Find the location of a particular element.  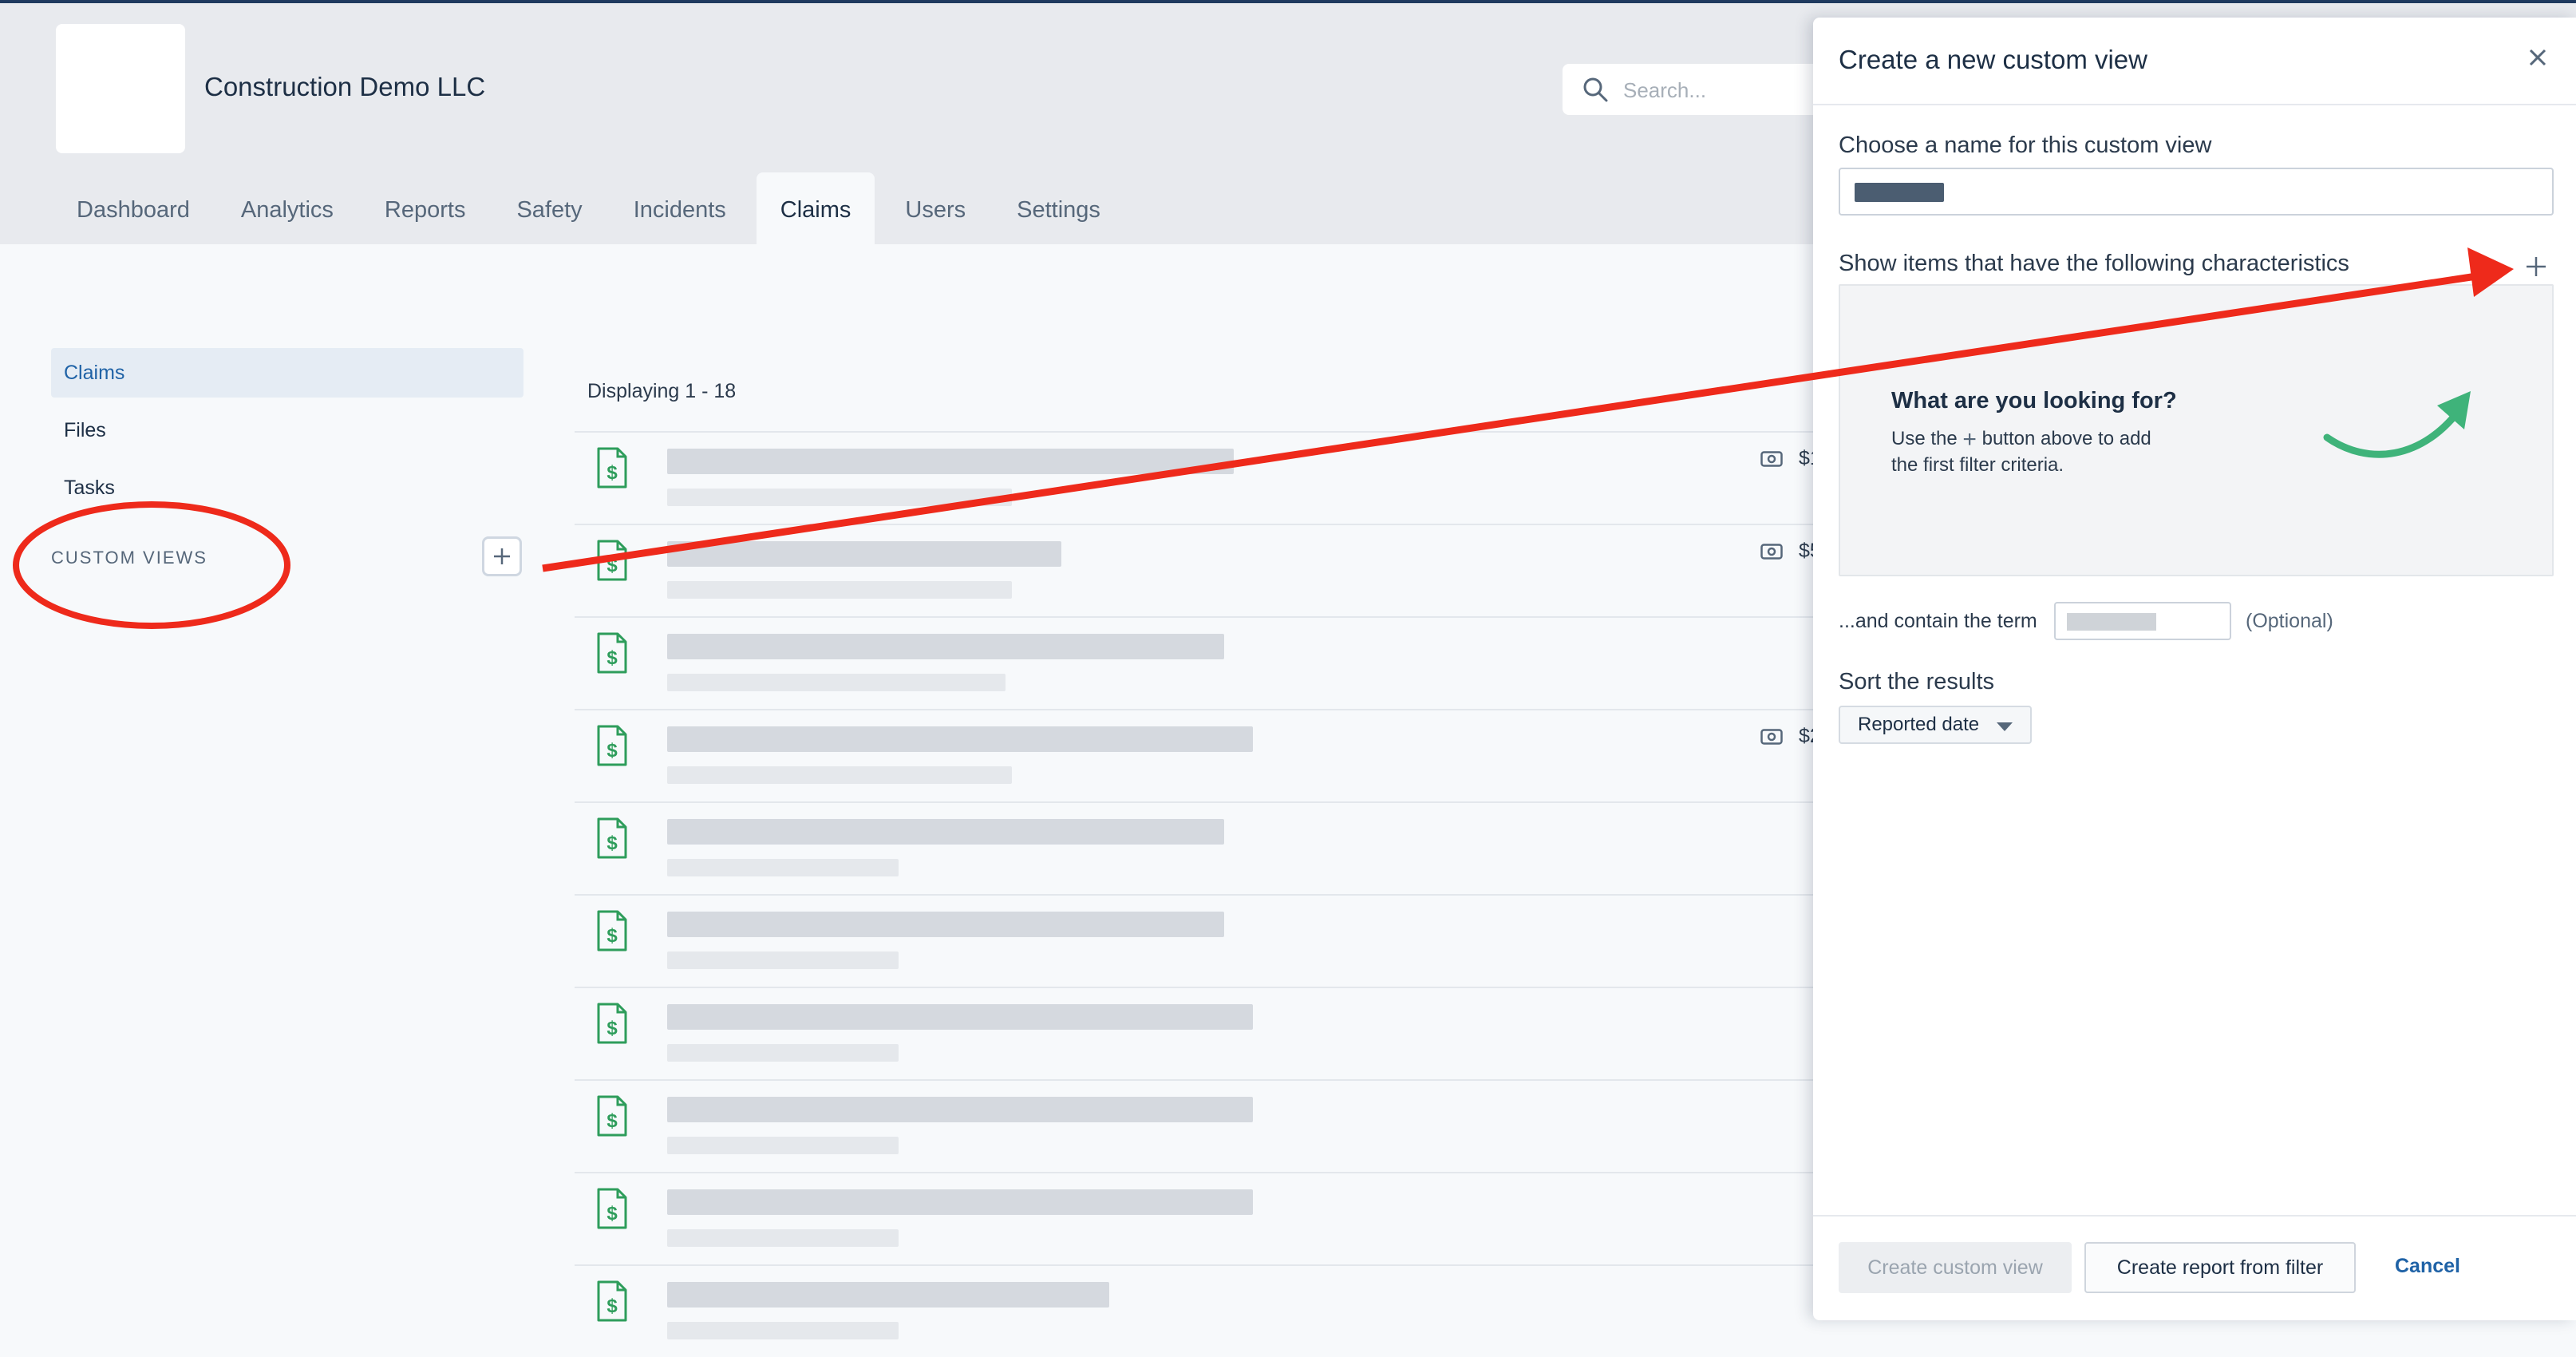

table-row: $$5, is located at coordinates (1201, 570).